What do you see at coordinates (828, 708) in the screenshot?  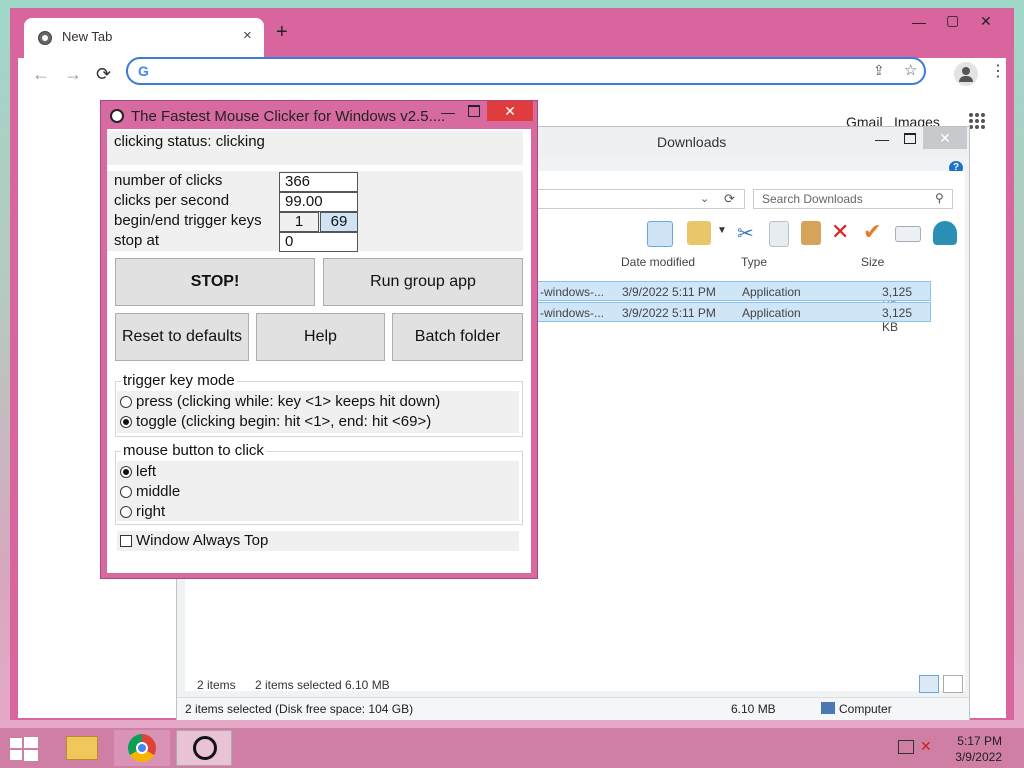 I see `computer-icon` at bounding box center [828, 708].